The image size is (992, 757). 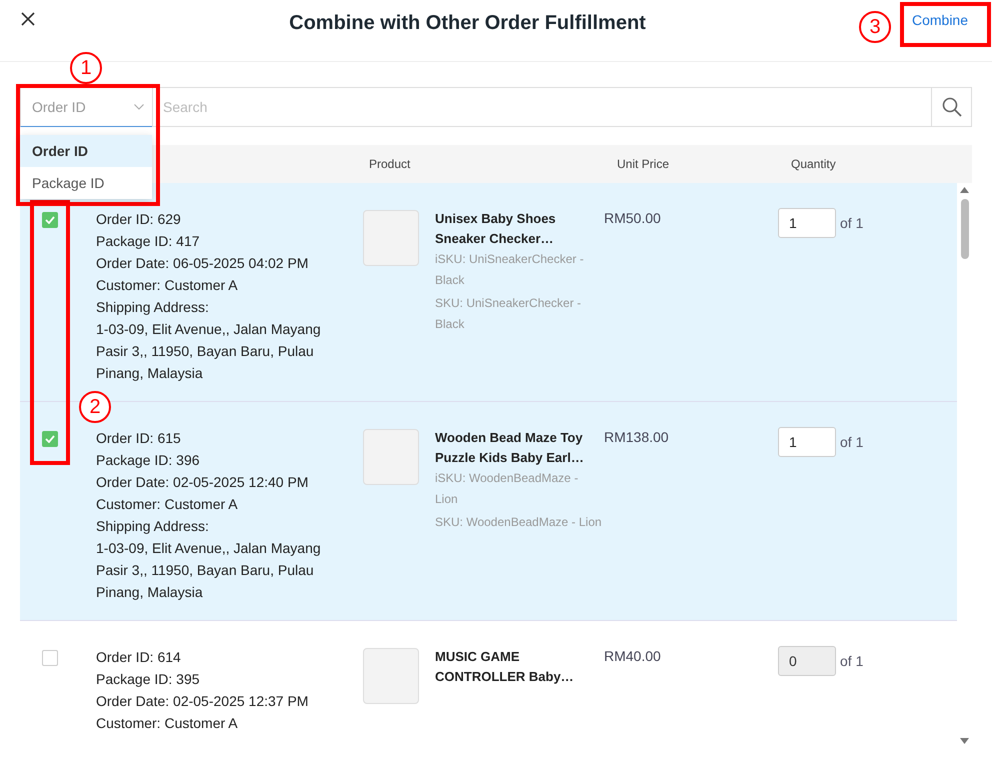 What do you see at coordinates (467, 23) in the screenshot?
I see `dialog-title: Combine with Other Order Fulfillment` at bounding box center [467, 23].